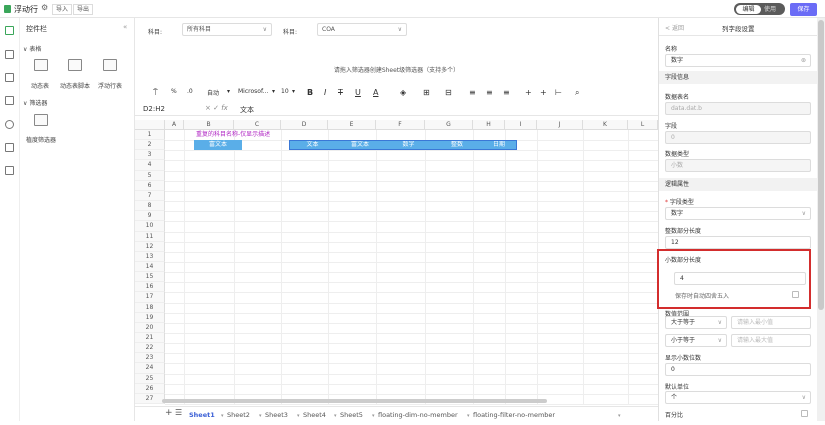 The width and height of the screenshot is (825, 425). What do you see at coordinates (9, 77) in the screenshot?
I see `document-icon` at bounding box center [9, 77].